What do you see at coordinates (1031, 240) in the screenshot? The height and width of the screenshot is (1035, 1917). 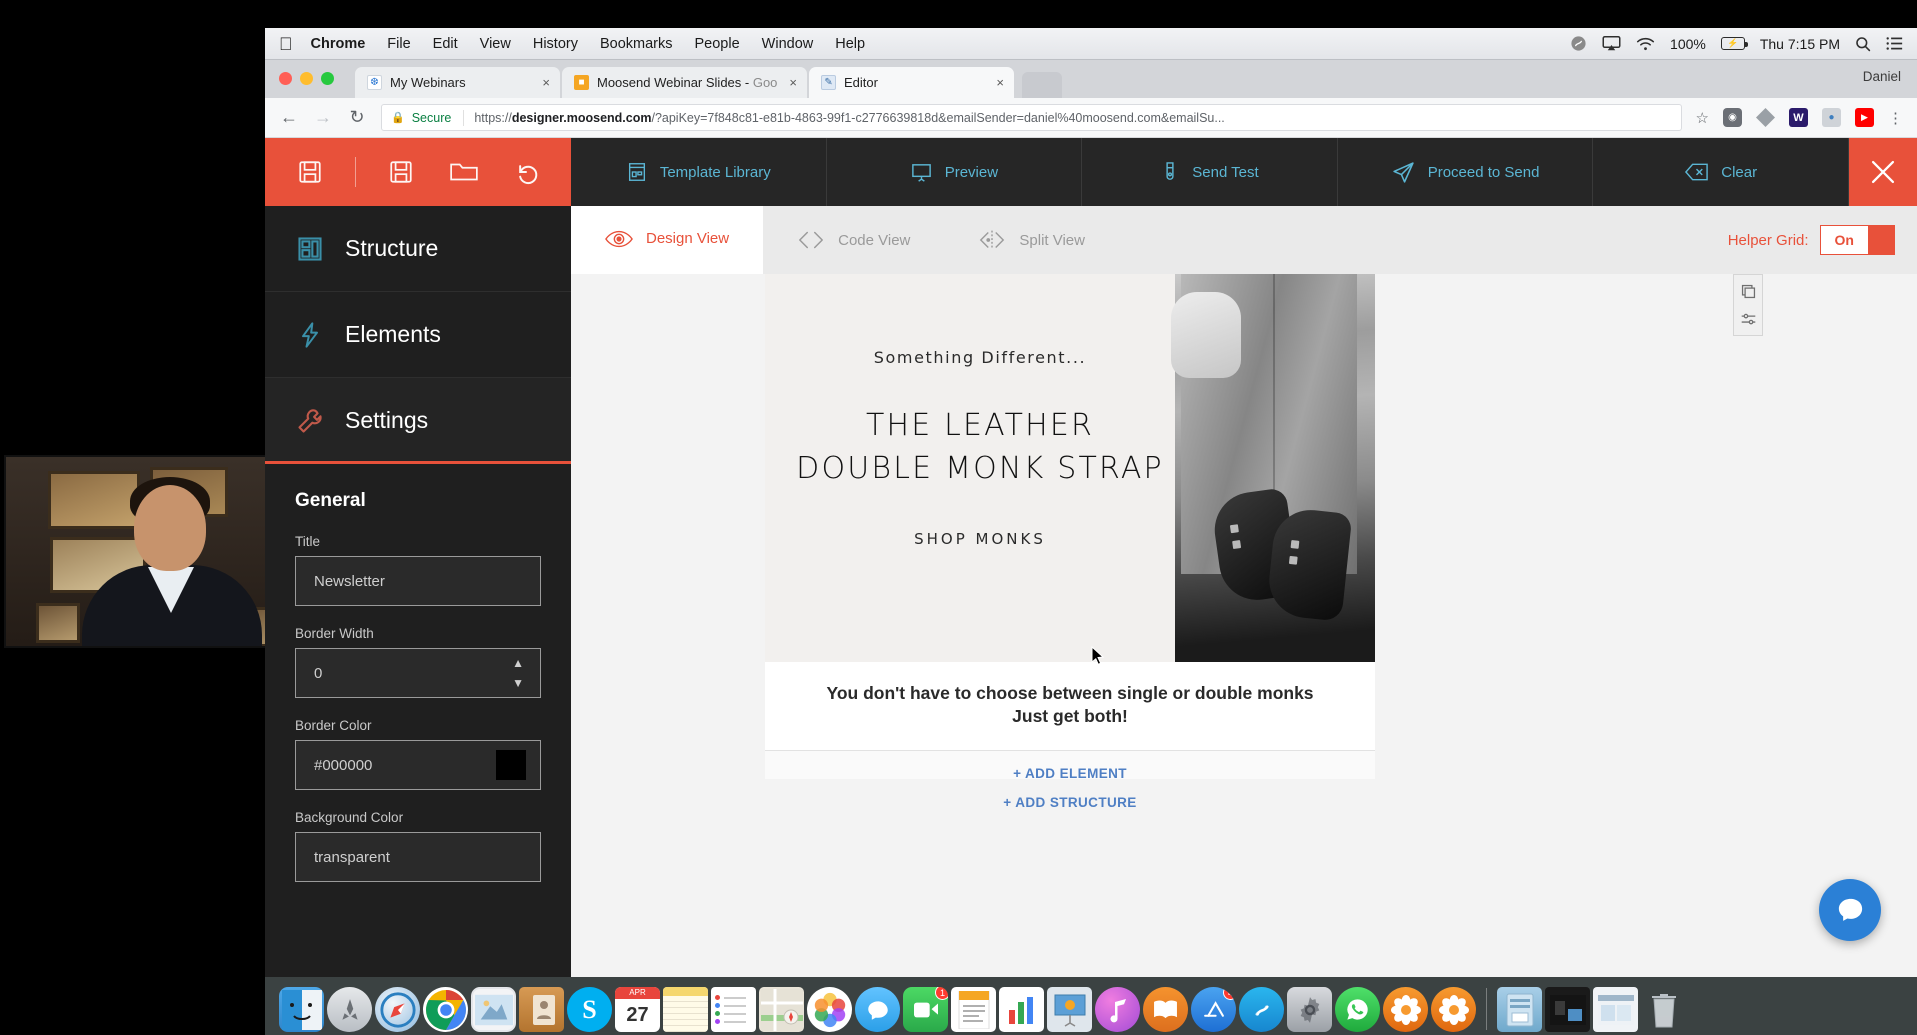 I see `tab-split-view: Split View` at bounding box center [1031, 240].